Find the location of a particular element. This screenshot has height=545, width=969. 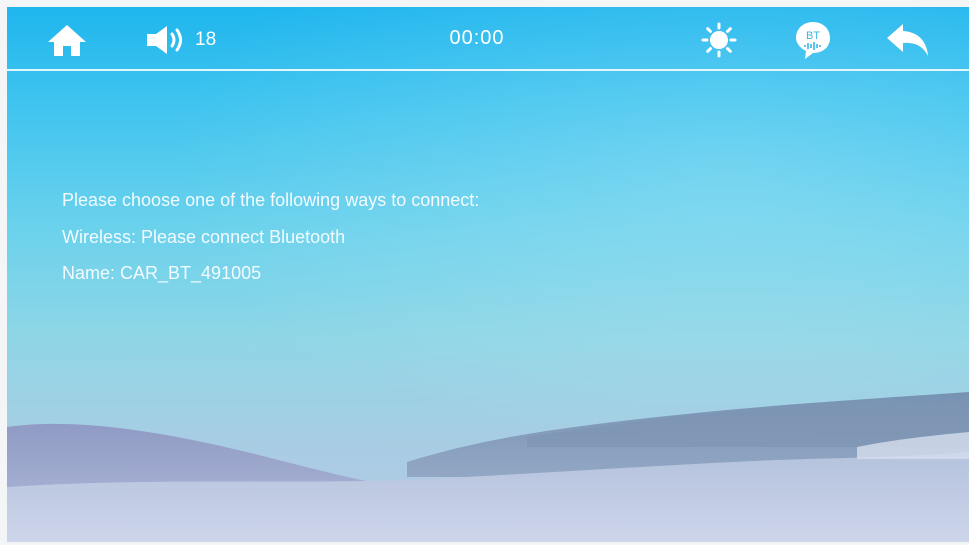

bluetooth-icon: BT is located at coordinates (813, 40).